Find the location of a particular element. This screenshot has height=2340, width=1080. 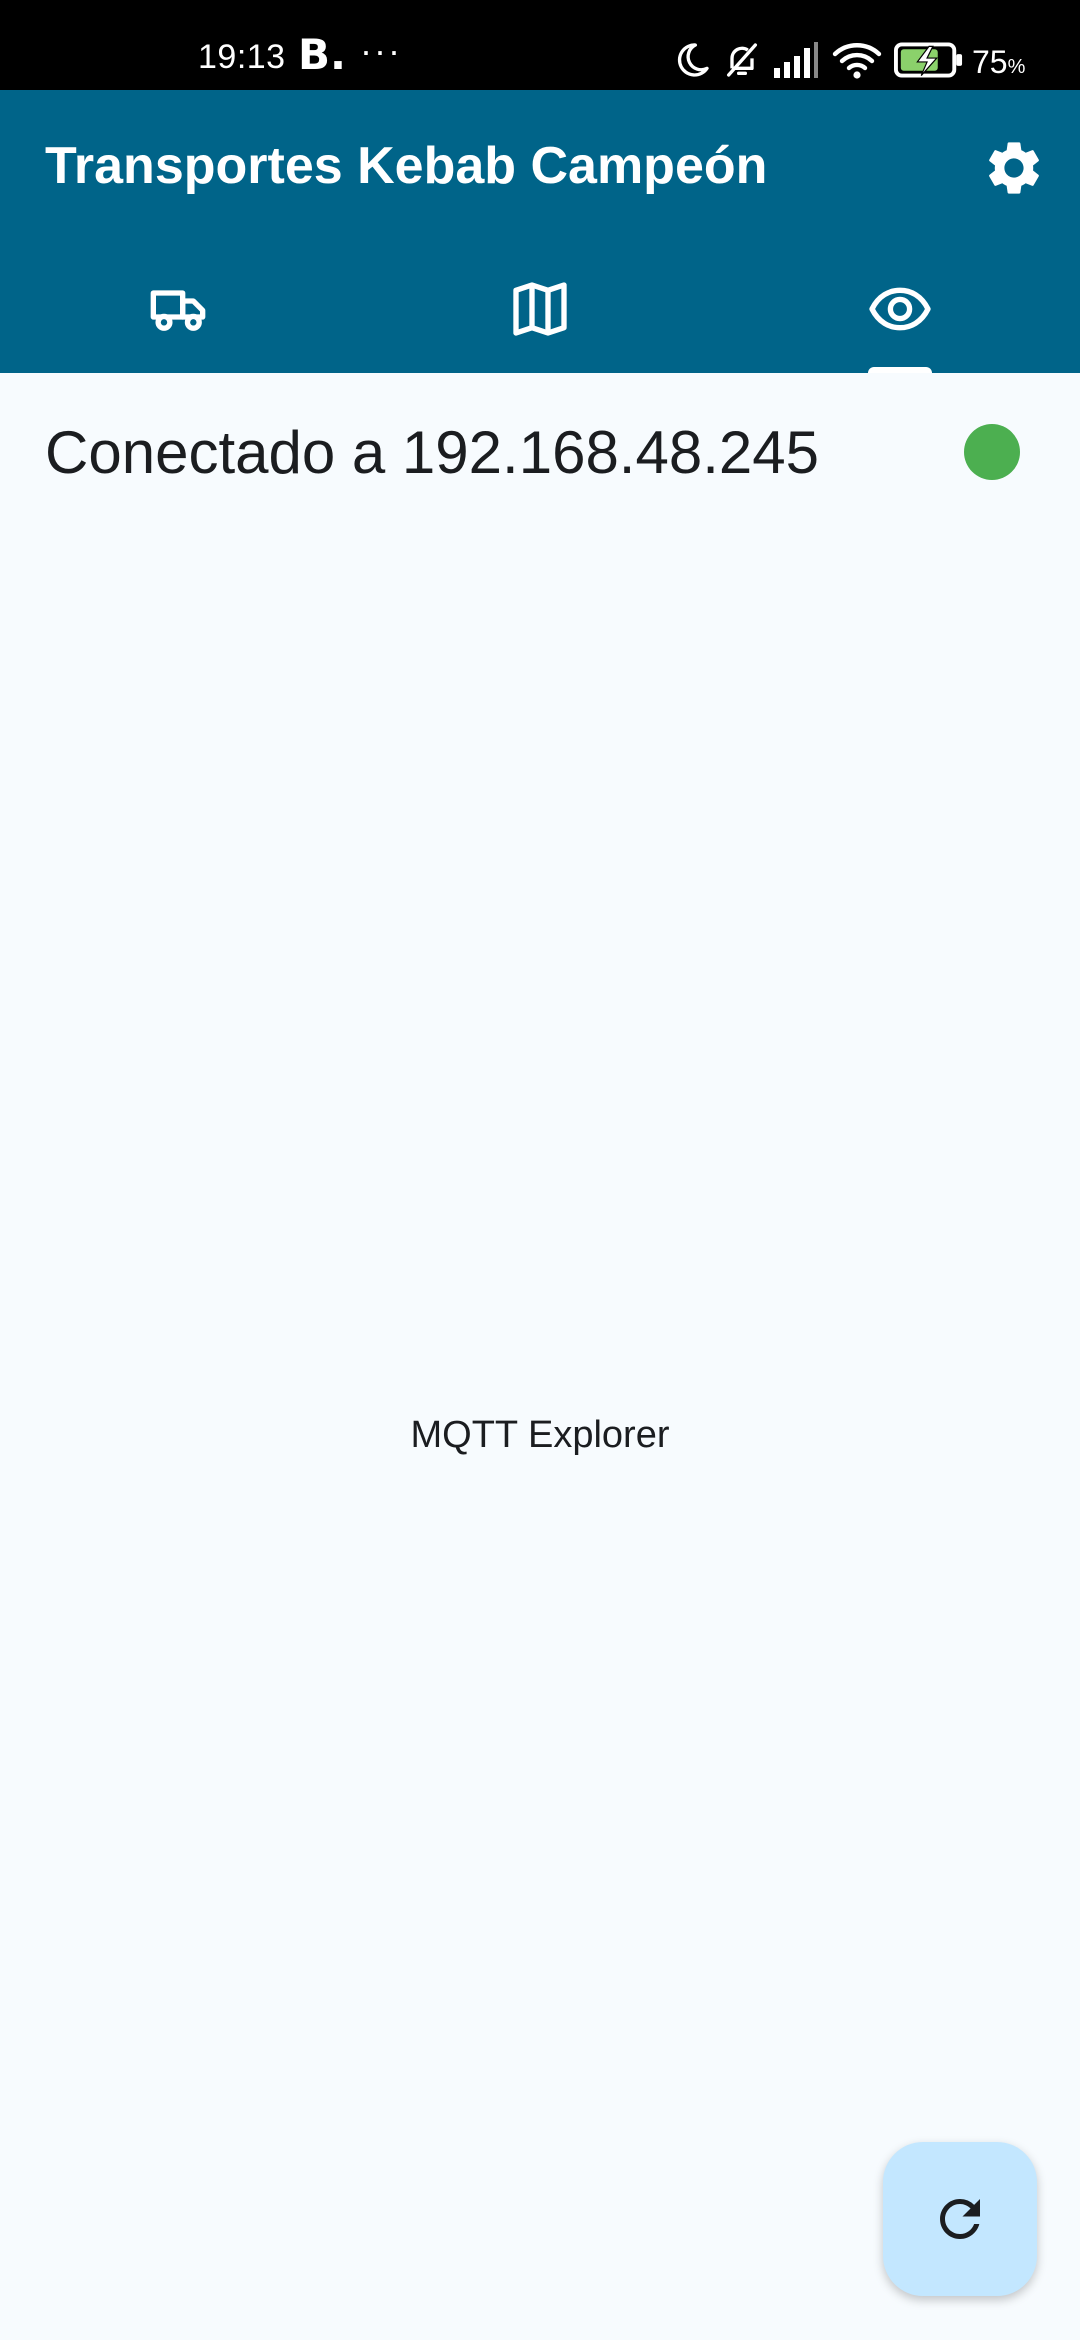

more-notifications-indicator: ··· is located at coordinates (381, 50).